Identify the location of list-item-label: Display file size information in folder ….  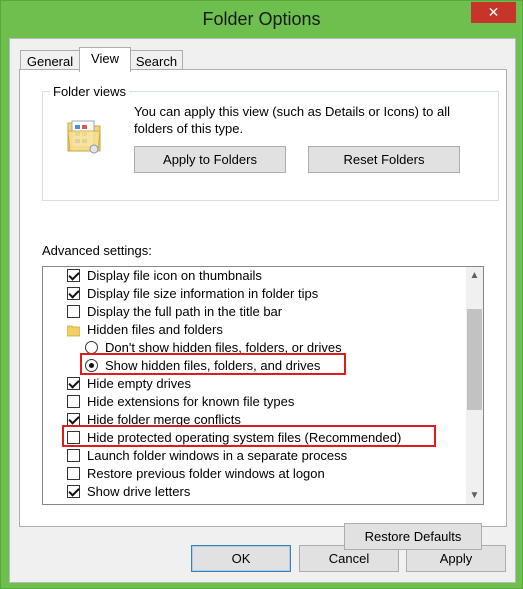
(203, 293).